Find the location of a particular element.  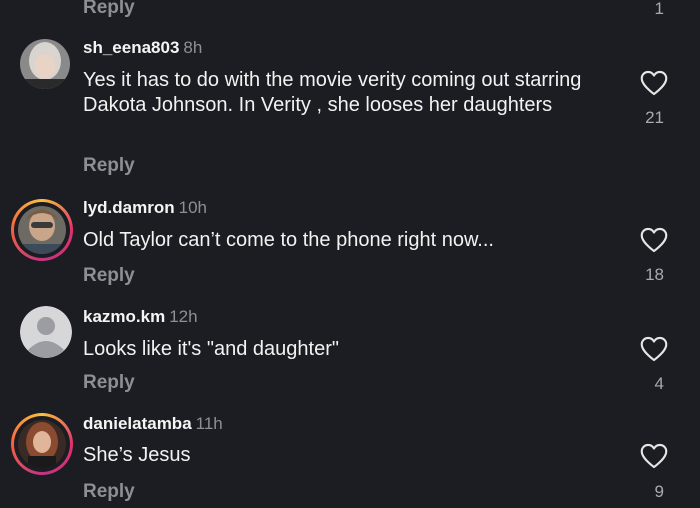

like-count: 1 is located at coordinates (659, 9).